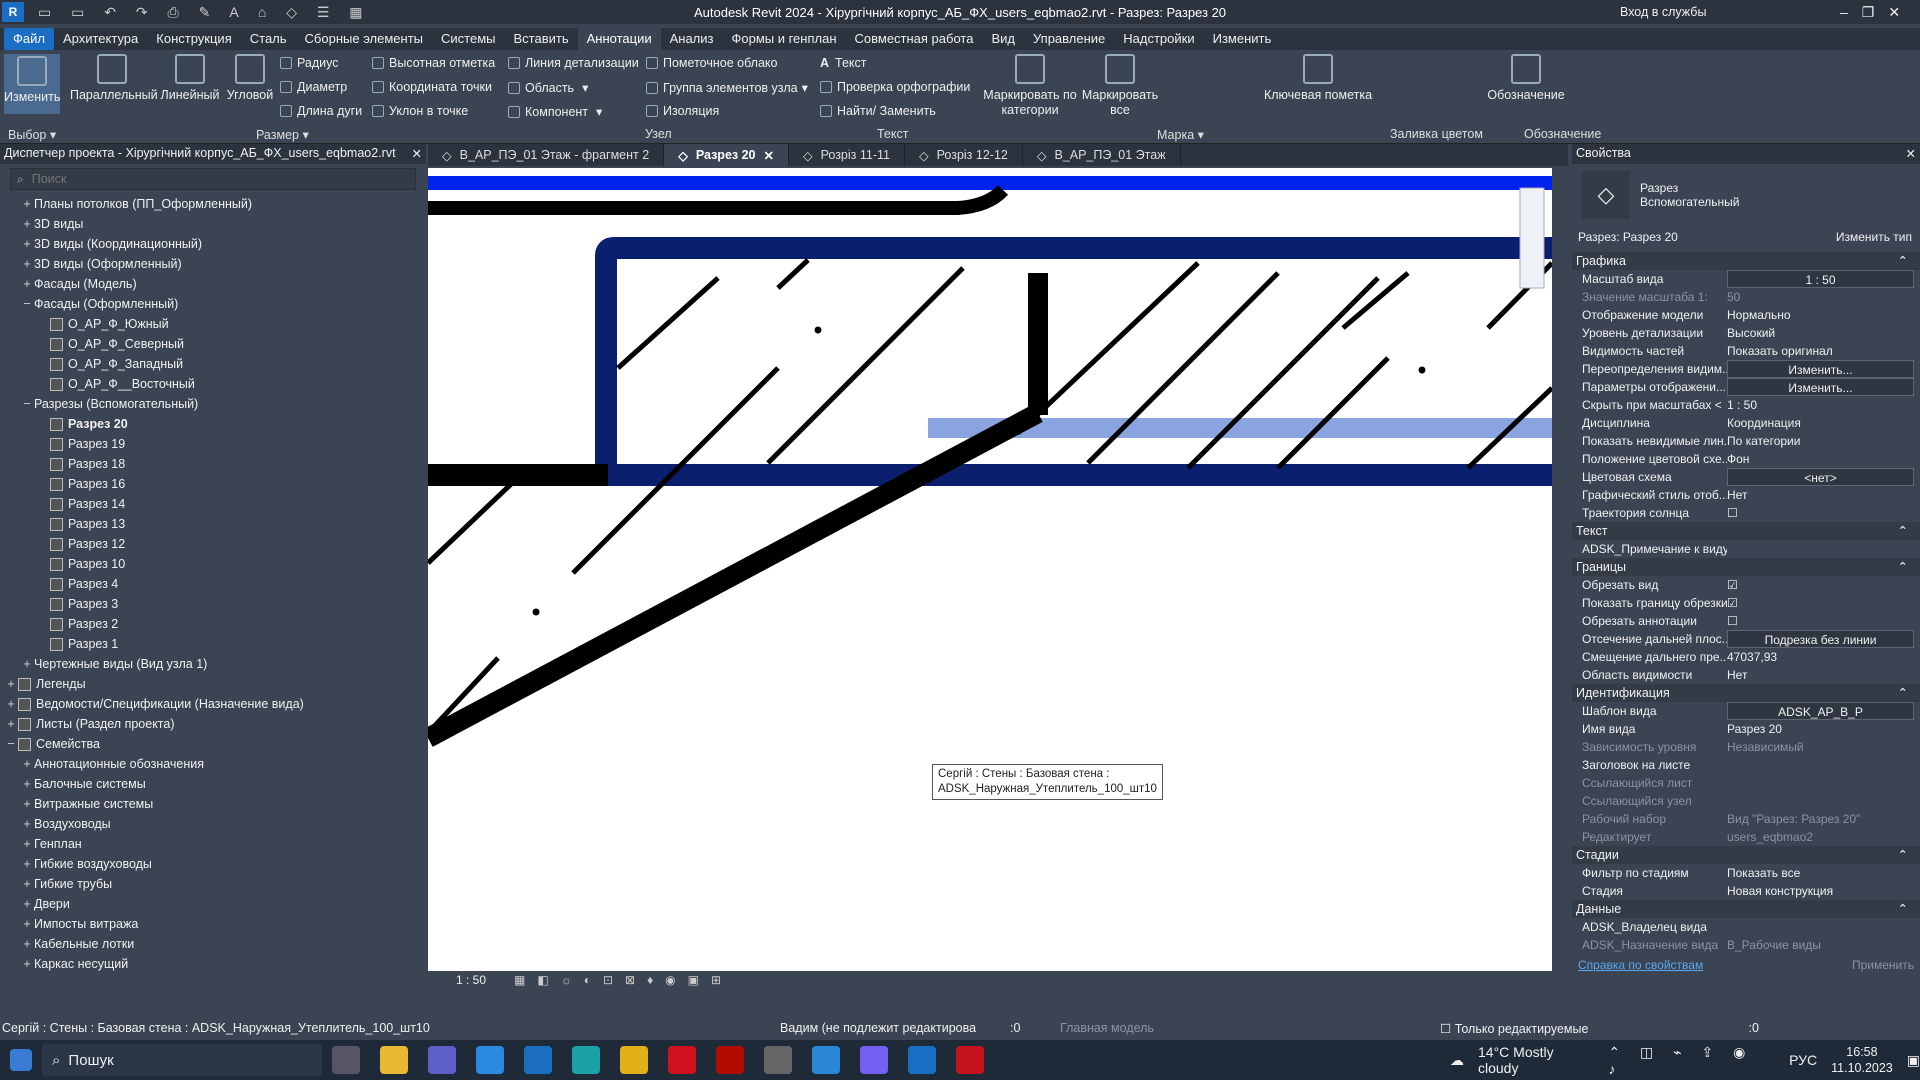 This screenshot has height=1080, width=1920. What do you see at coordinates (1883, 965) in the screenshot?
I see `apply-button: Применить` at bounding box center [1883, 965].